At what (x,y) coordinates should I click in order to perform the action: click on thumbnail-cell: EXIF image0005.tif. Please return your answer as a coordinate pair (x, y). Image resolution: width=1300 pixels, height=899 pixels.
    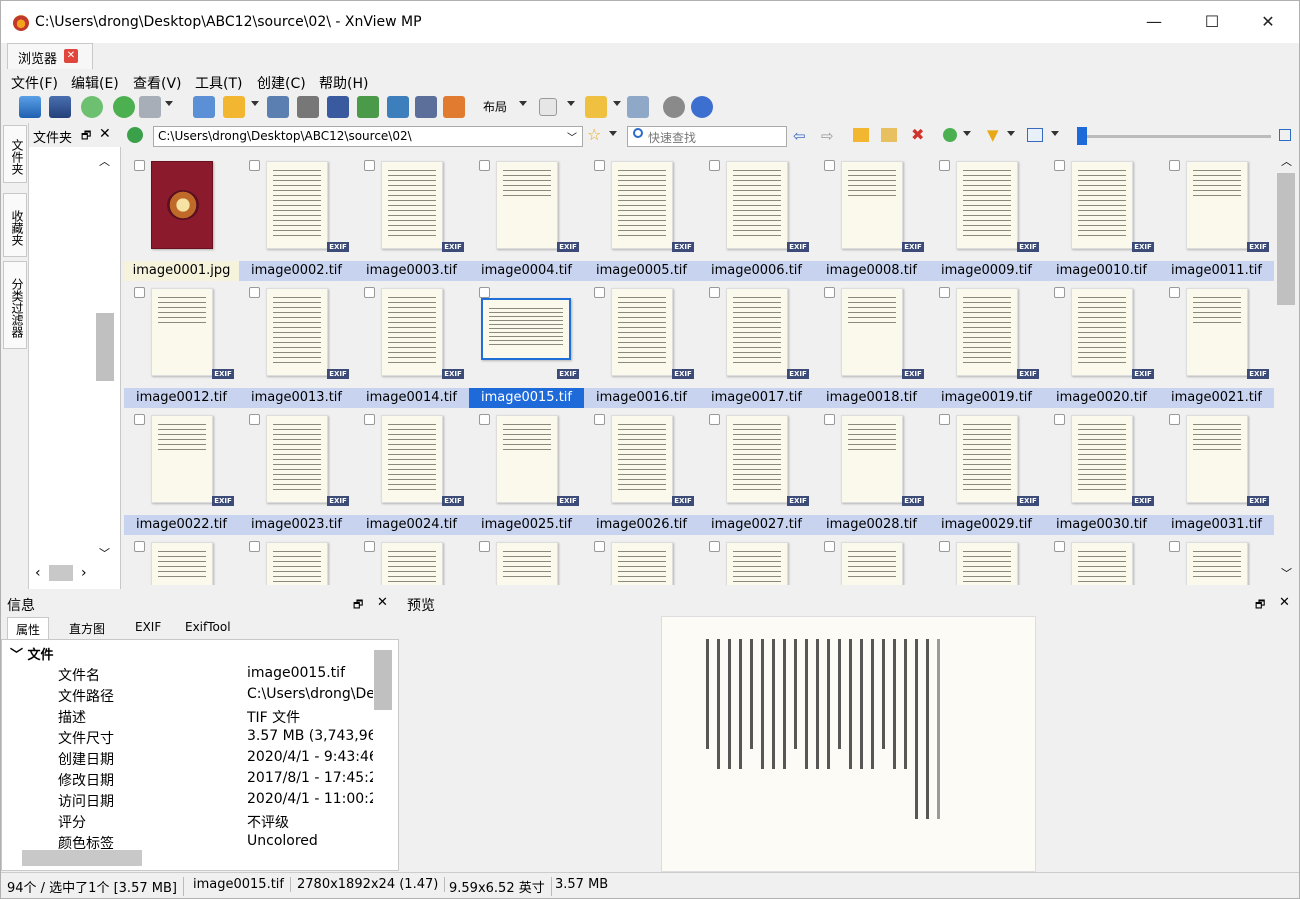
    Looking at the image, I should click on (641, 216).